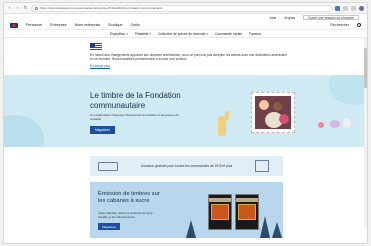  I want to click on subnav-label: Philatélie, so click(141, 33).